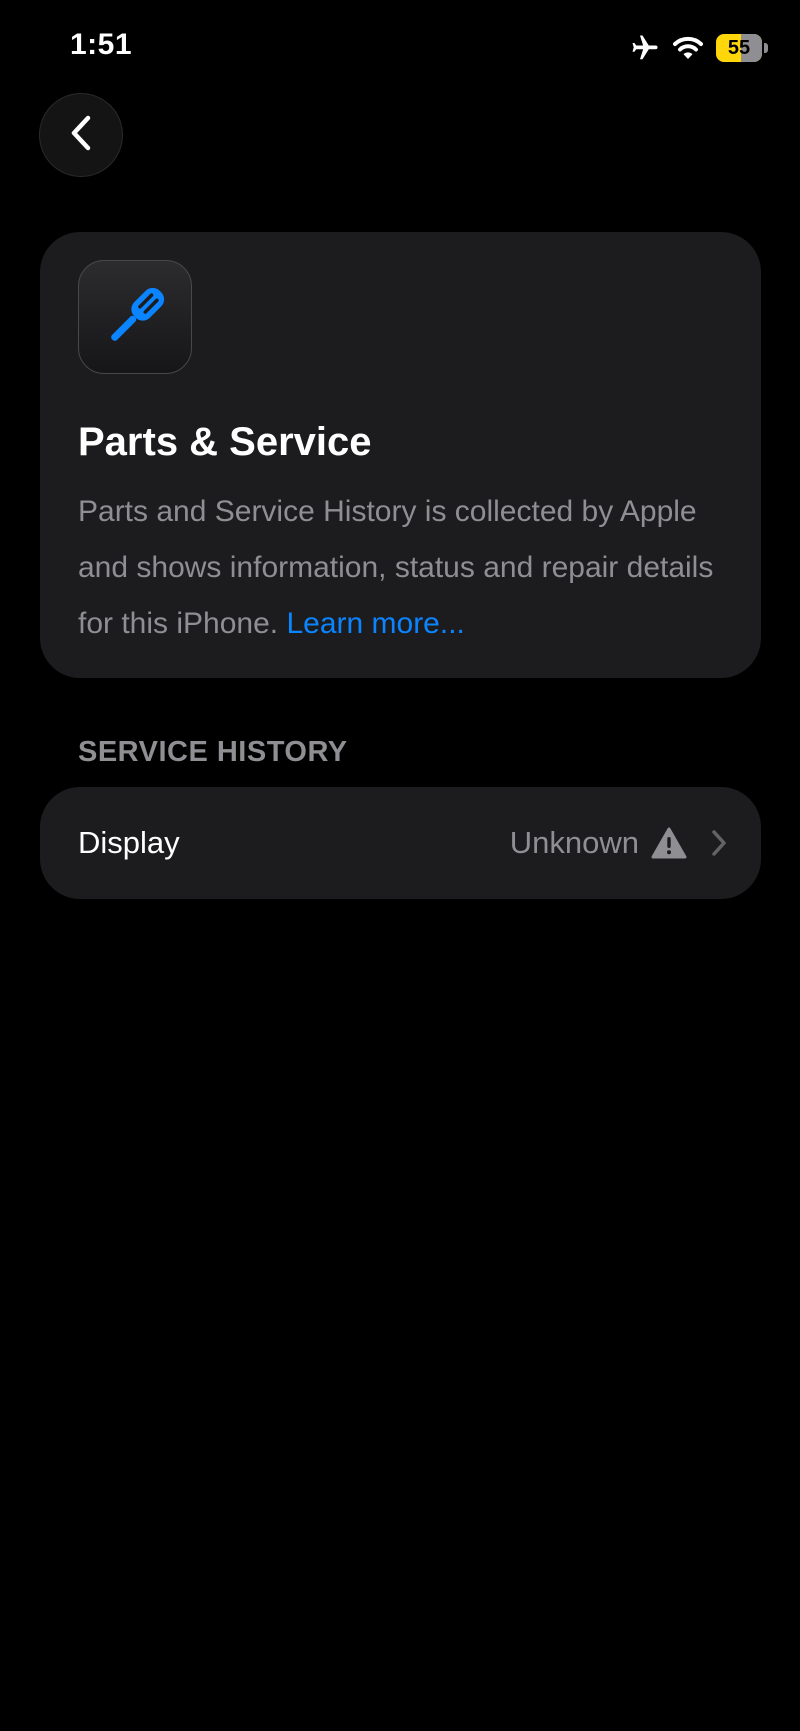 The height and width of the screenshot is (1731, 800). Describe the element at coordinates (669, 843) in the screenshot. I see `warning-icon` at that location.